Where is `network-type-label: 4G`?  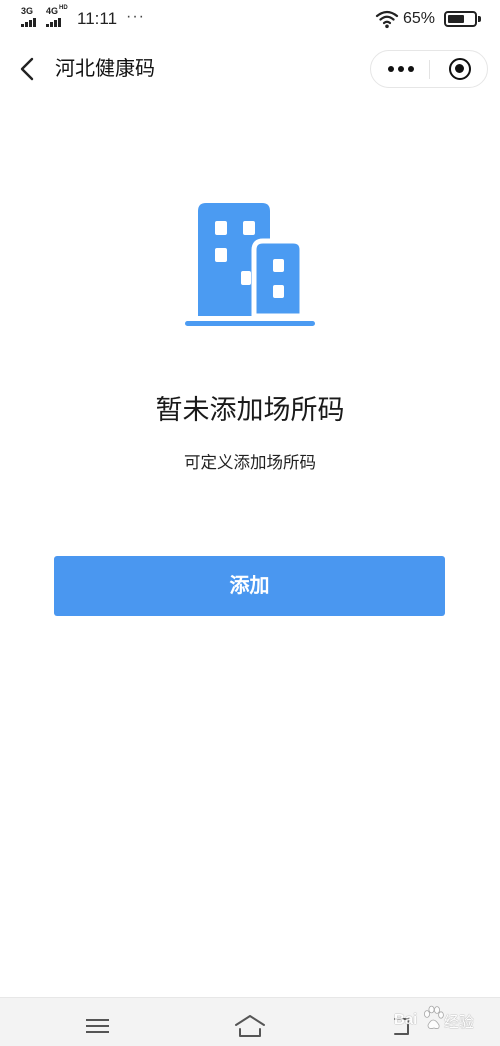
network-type-label: 4G is located at coordinates (52, 11).